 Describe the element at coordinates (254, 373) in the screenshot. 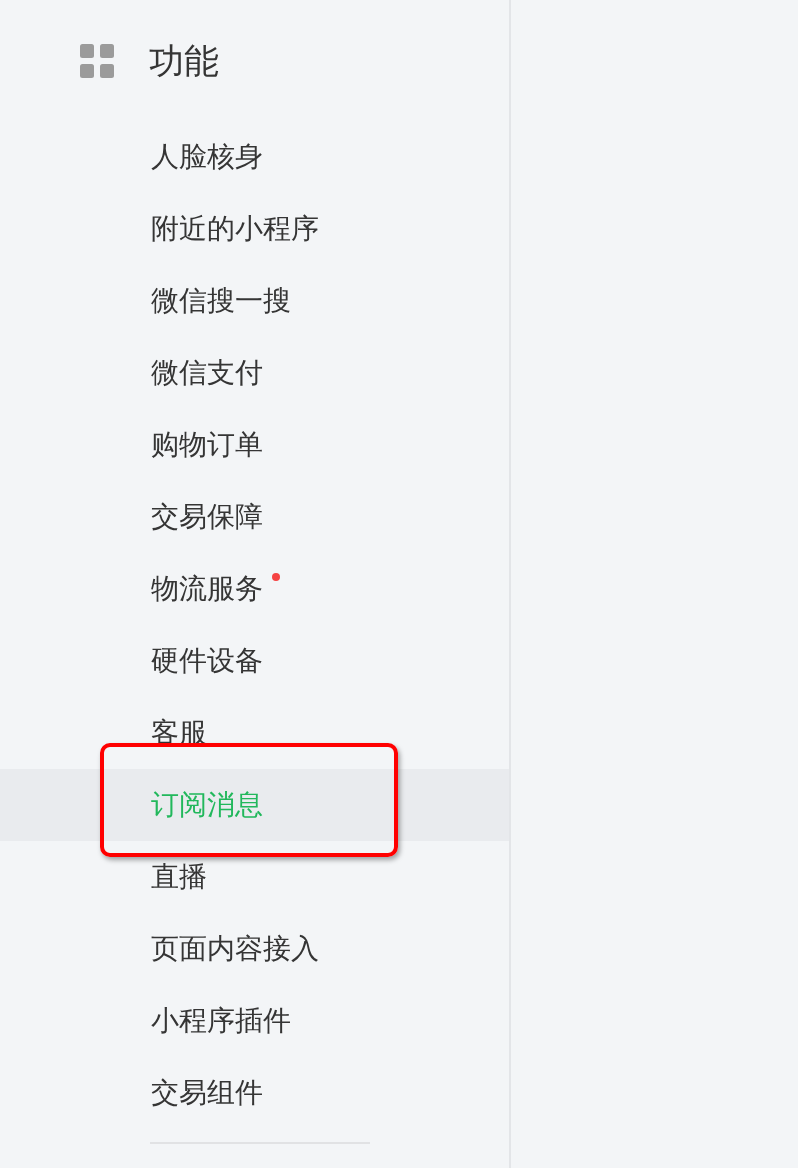

I see `sidebar-item: 微信支付` at that location.